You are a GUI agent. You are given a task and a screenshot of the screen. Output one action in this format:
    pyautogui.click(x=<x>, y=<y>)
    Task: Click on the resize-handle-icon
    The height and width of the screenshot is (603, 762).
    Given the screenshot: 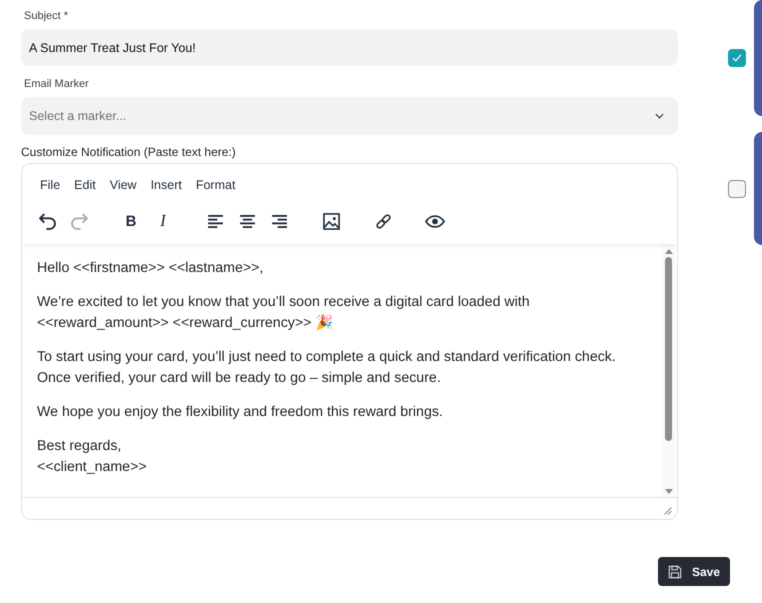 What is the action you would take?
    pyautogui.click(x=668, y=511)
    